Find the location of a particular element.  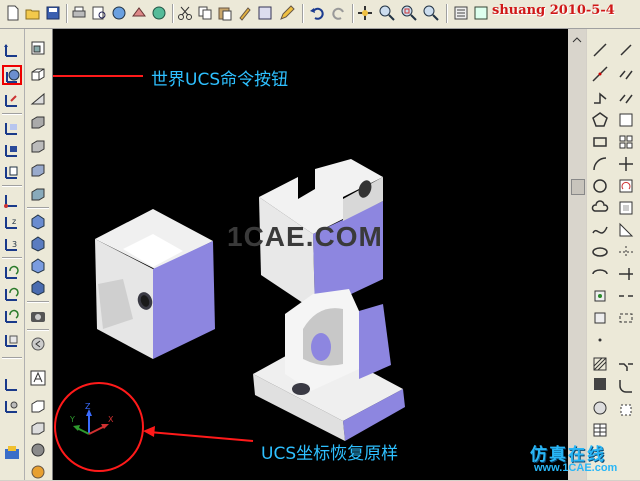

world-ucs-icon is located at coordinates (12, 75).